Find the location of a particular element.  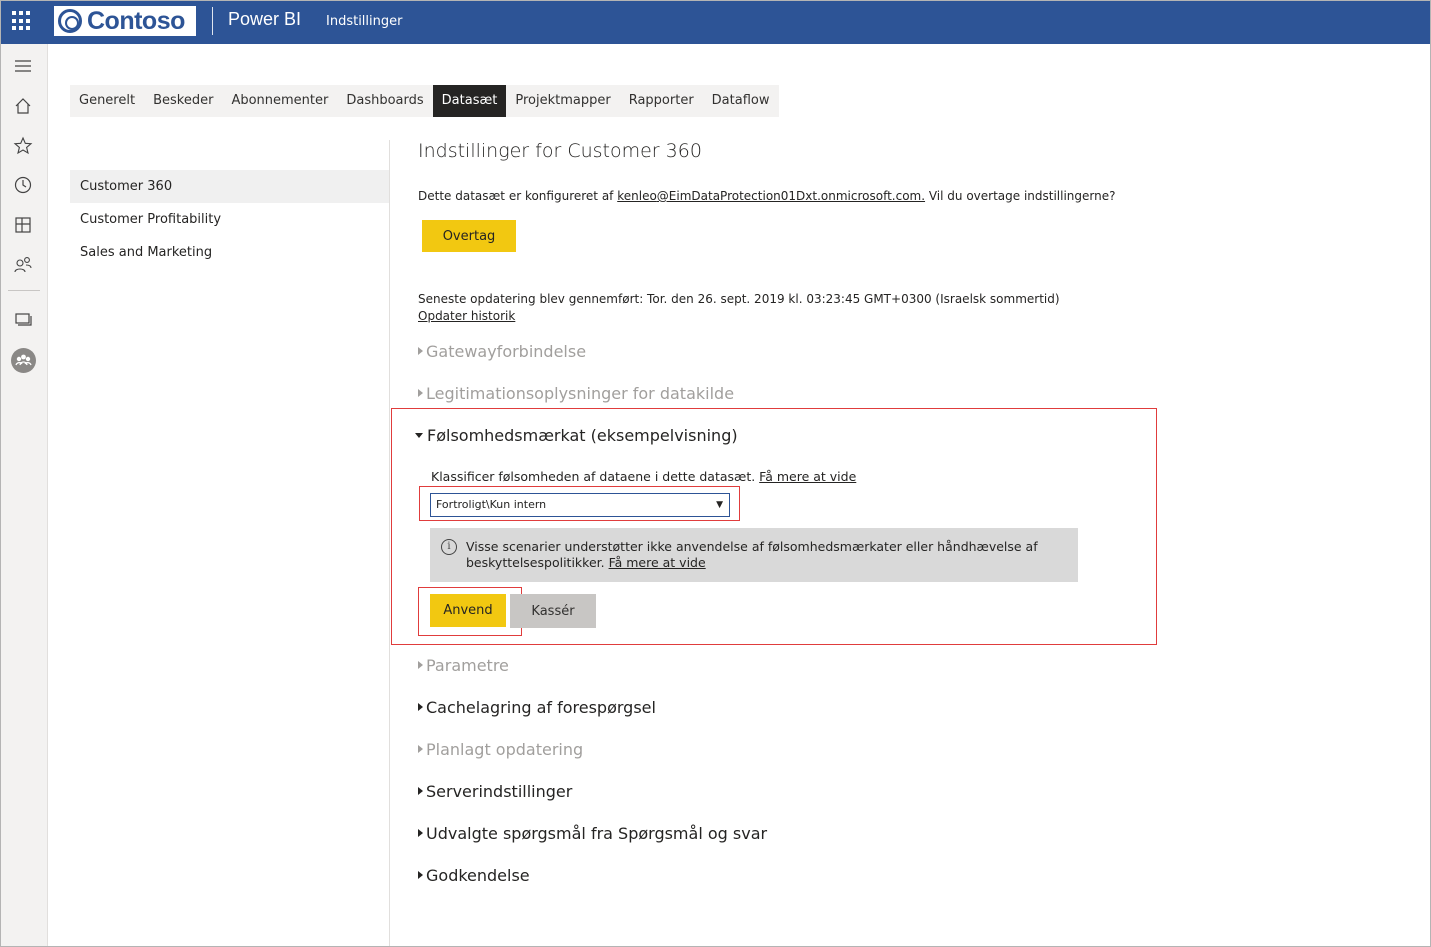

section-label: Legitimationsoplysninger for datakilde is located at coordinates (580, 393).